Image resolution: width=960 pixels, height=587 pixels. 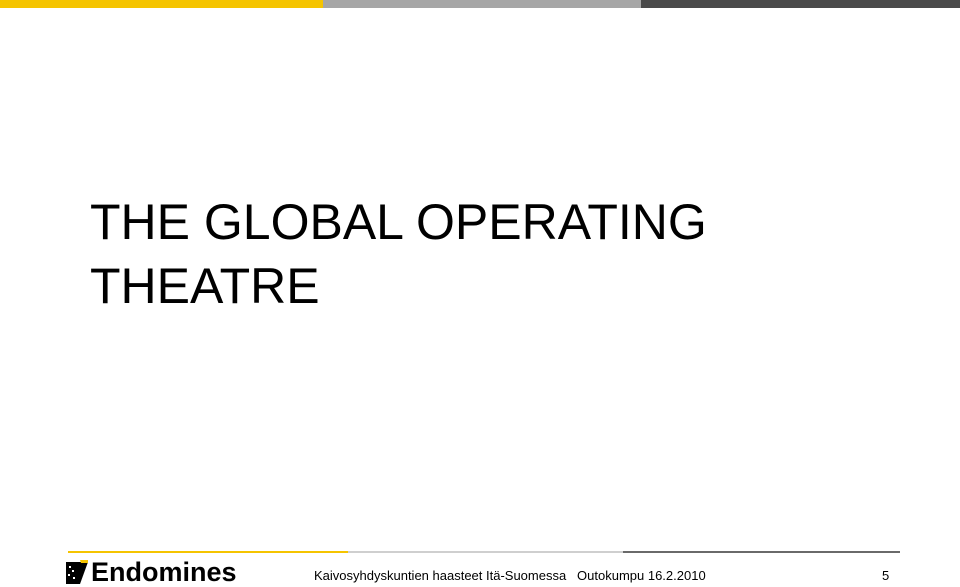 I want to click on logo-wordmark: Endomines, so click(x=164, y=572).